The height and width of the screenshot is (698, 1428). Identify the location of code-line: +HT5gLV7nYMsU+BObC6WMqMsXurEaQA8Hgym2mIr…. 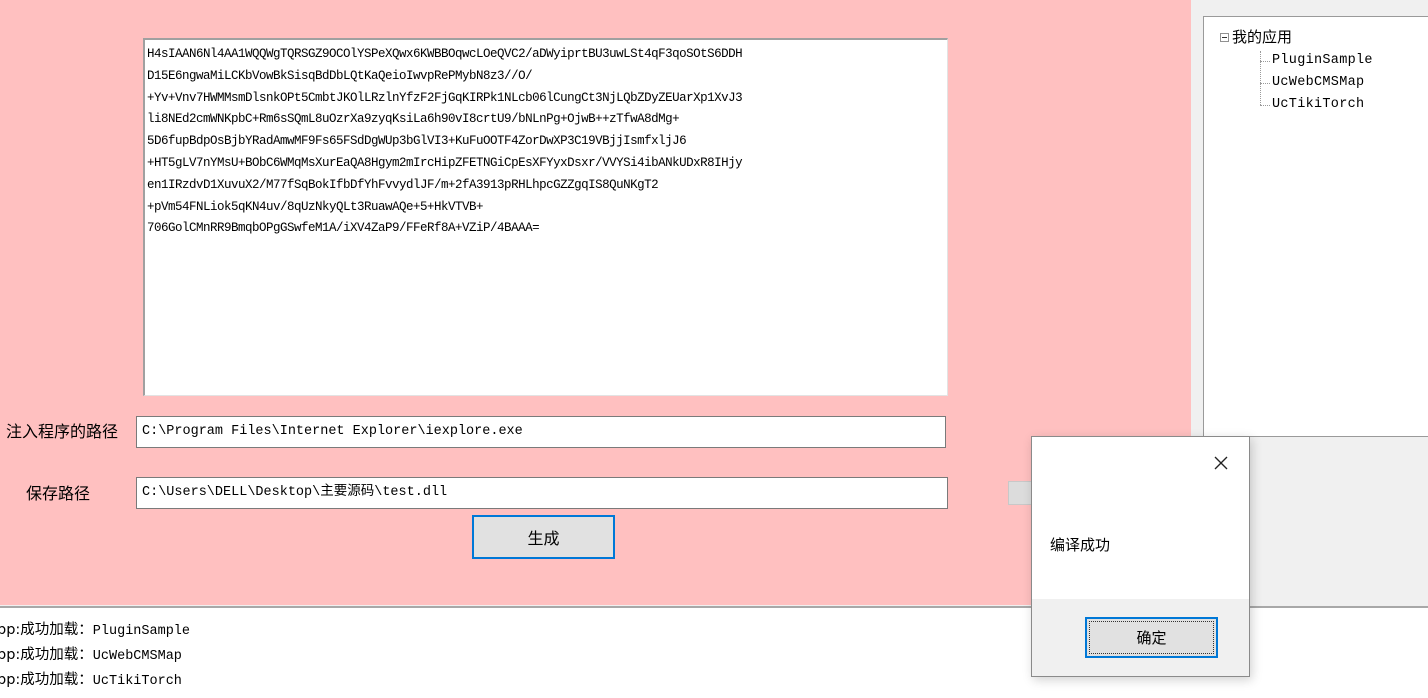
(445, 162).